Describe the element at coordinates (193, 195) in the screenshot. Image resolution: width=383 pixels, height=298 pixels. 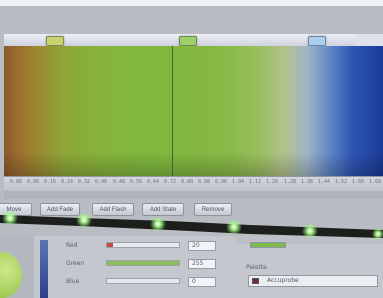
I see `horizontal-scrollbar` at that location.